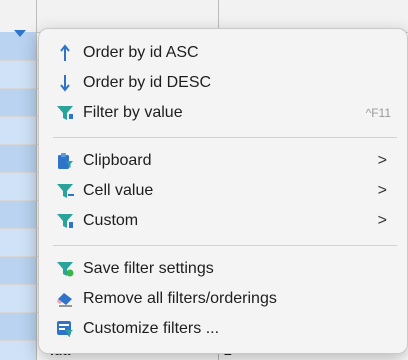  What do you see at coordinates (65, 113) in the screenshot?
I see `filter-icon` at bounding box center [65, 113].